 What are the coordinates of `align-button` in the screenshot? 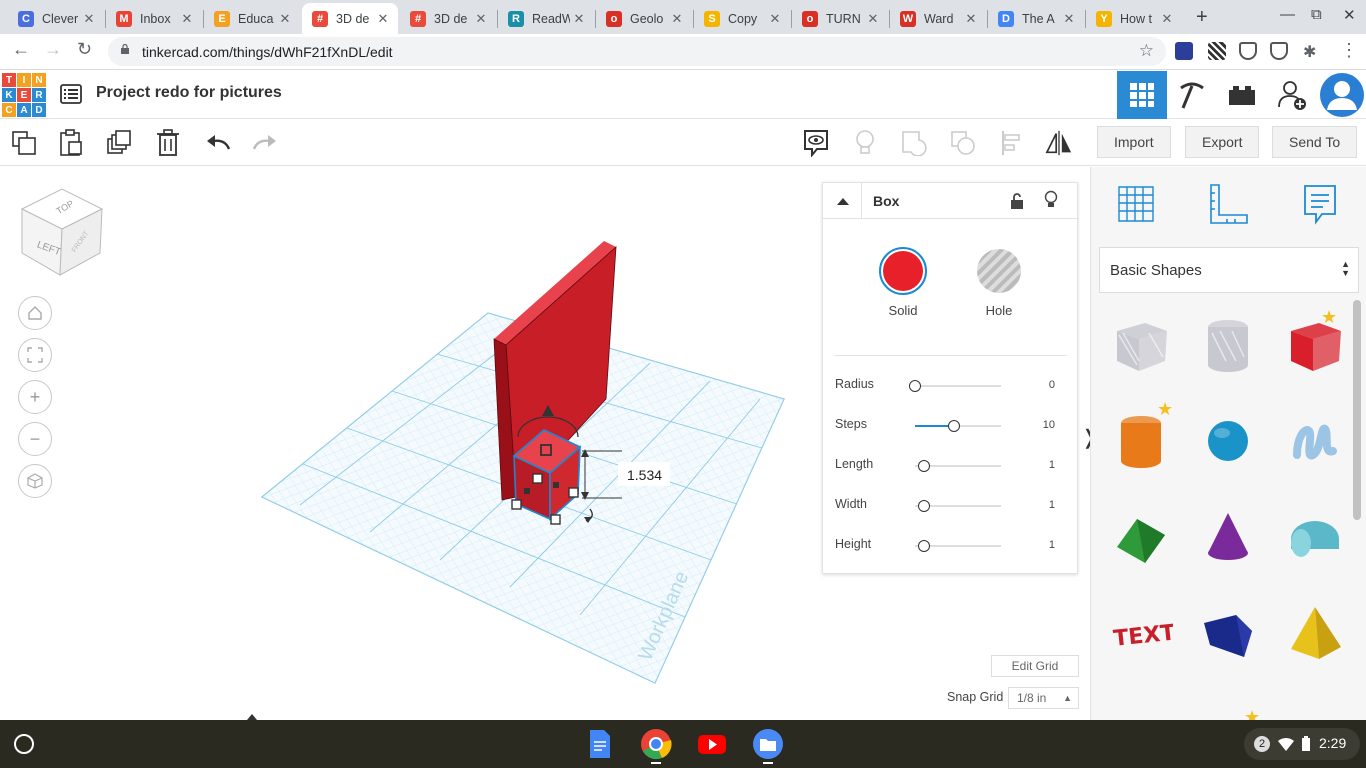 It's located at (1012, 143).